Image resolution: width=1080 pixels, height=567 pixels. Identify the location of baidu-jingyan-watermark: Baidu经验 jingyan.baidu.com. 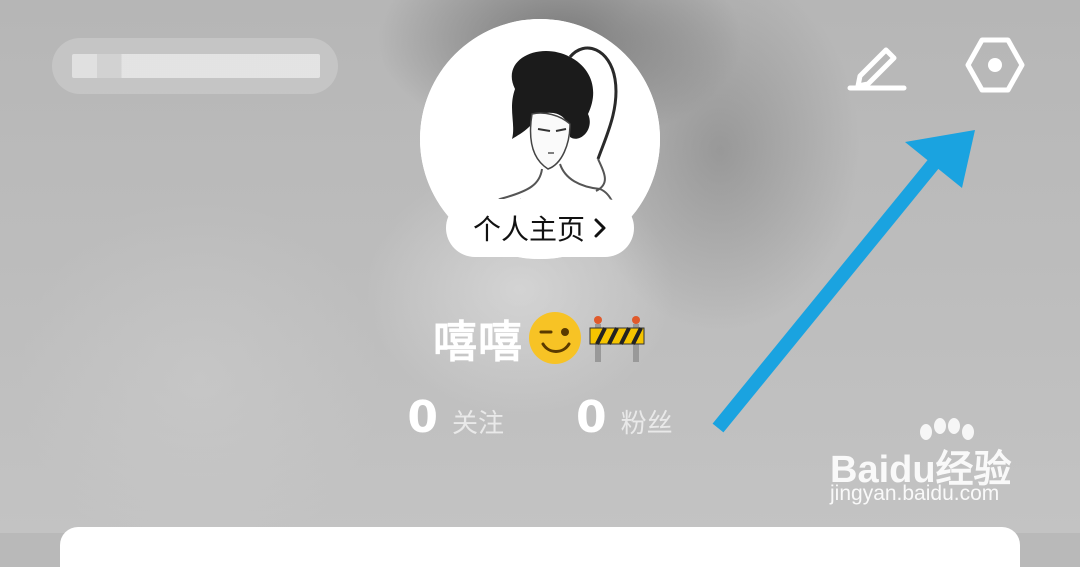
(926, 463).